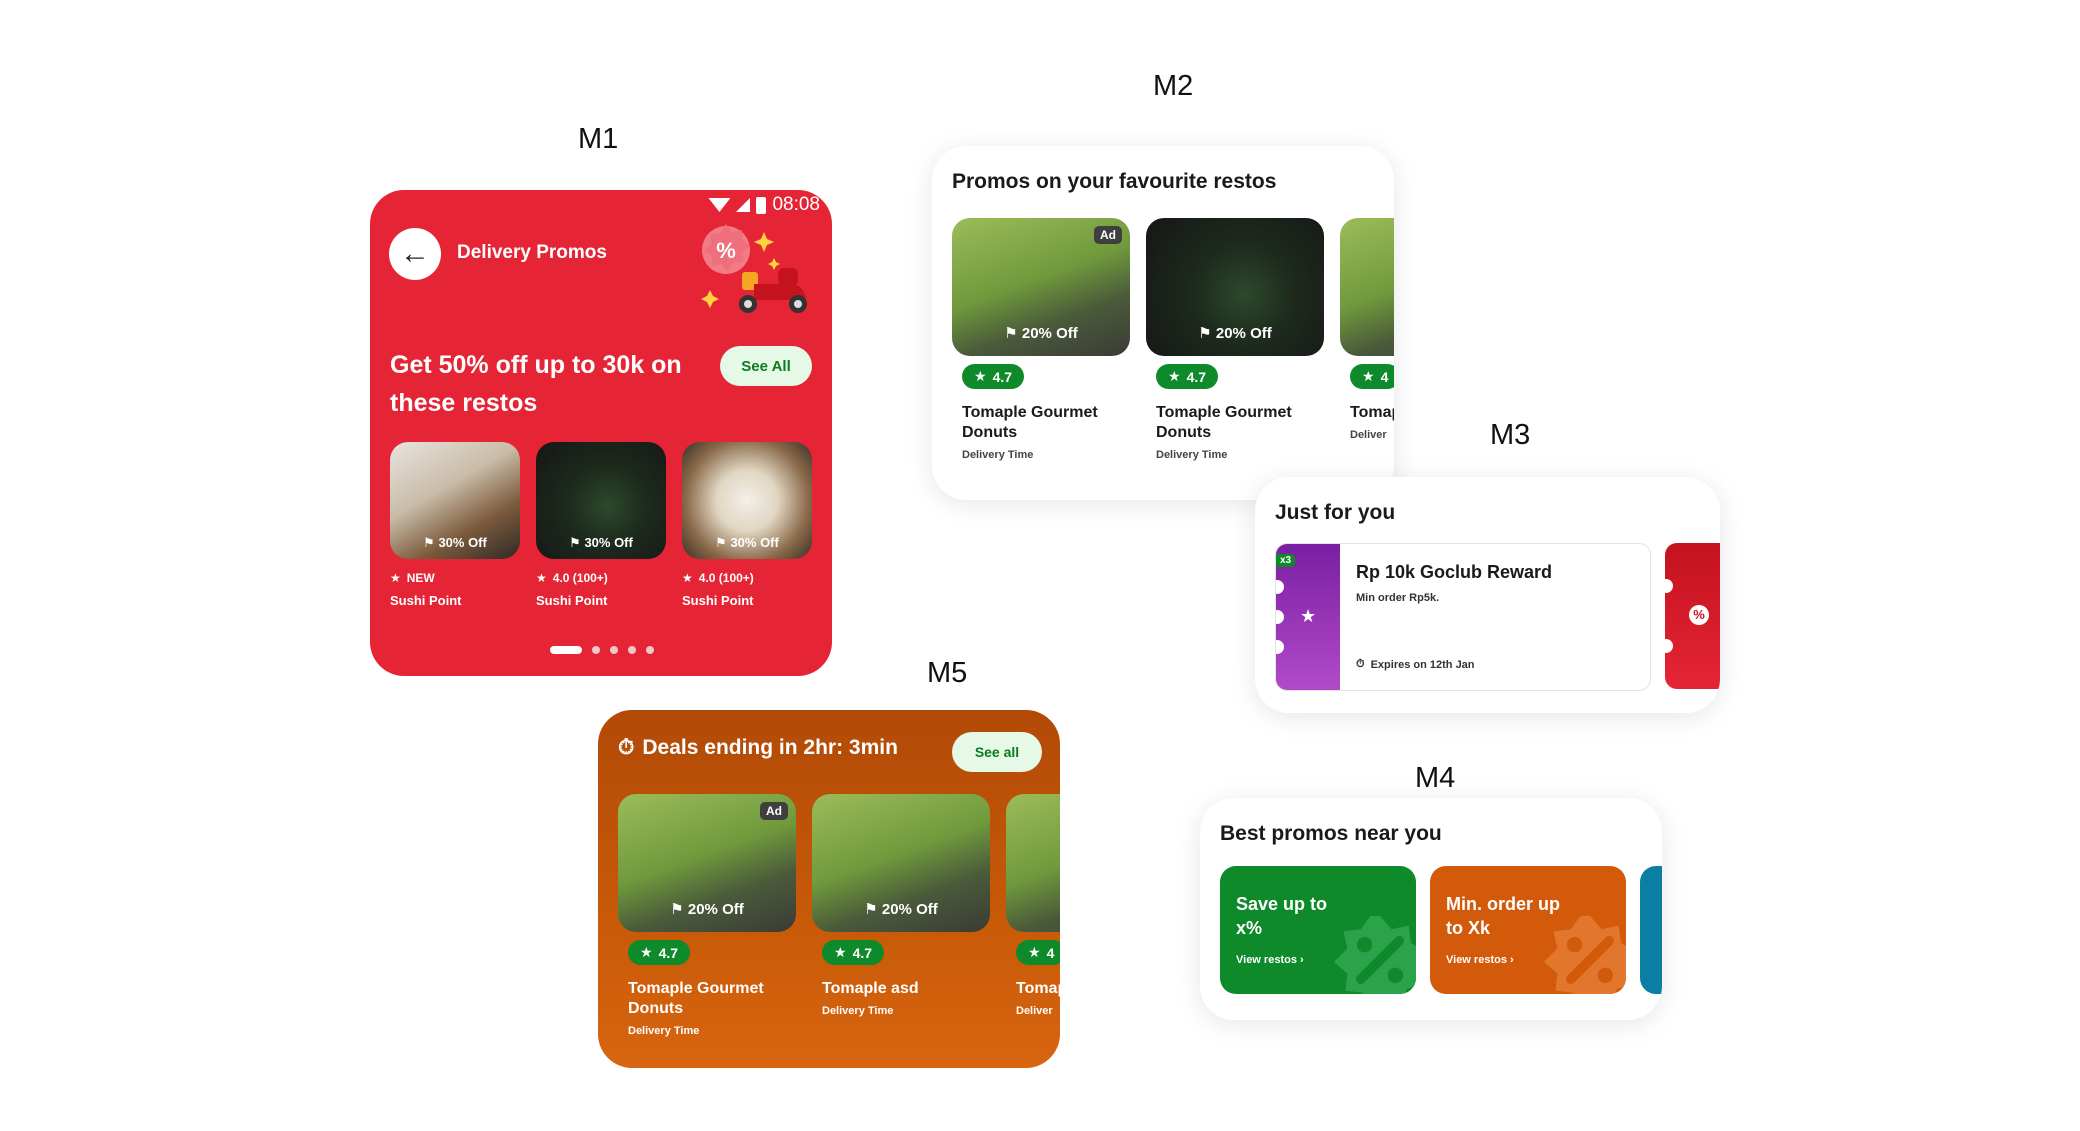 Image resolution: width=2080 pixels, height=1131 pixels. What do you see at coordinates (1034, 1011) in the screenshot?
I see `delivery-time: Deliver` at bounding box center [1034, 1011].